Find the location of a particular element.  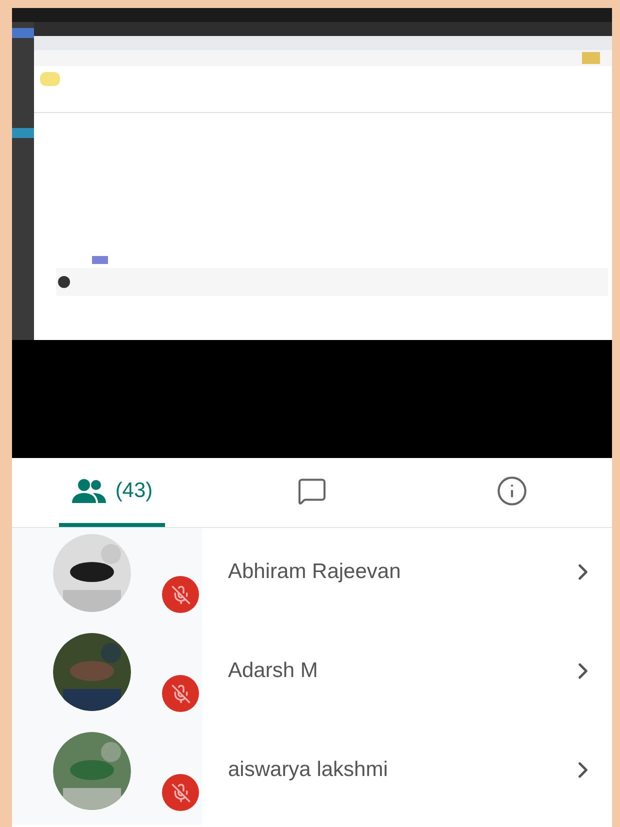

info-icon is located at coordinates (512, 490).